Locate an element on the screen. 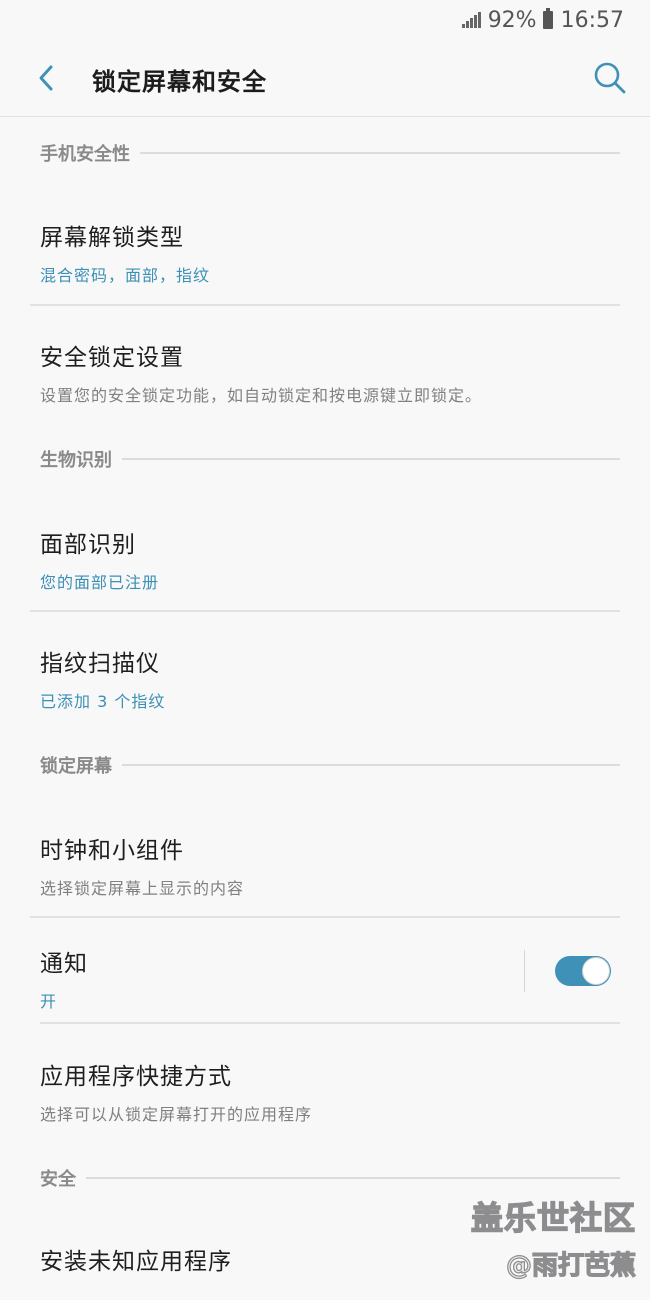 This screenshot has height=1300, width=650. watermark: 盖乐世社区 @雨打芭蕉 is located at coordinates (553, 1237).